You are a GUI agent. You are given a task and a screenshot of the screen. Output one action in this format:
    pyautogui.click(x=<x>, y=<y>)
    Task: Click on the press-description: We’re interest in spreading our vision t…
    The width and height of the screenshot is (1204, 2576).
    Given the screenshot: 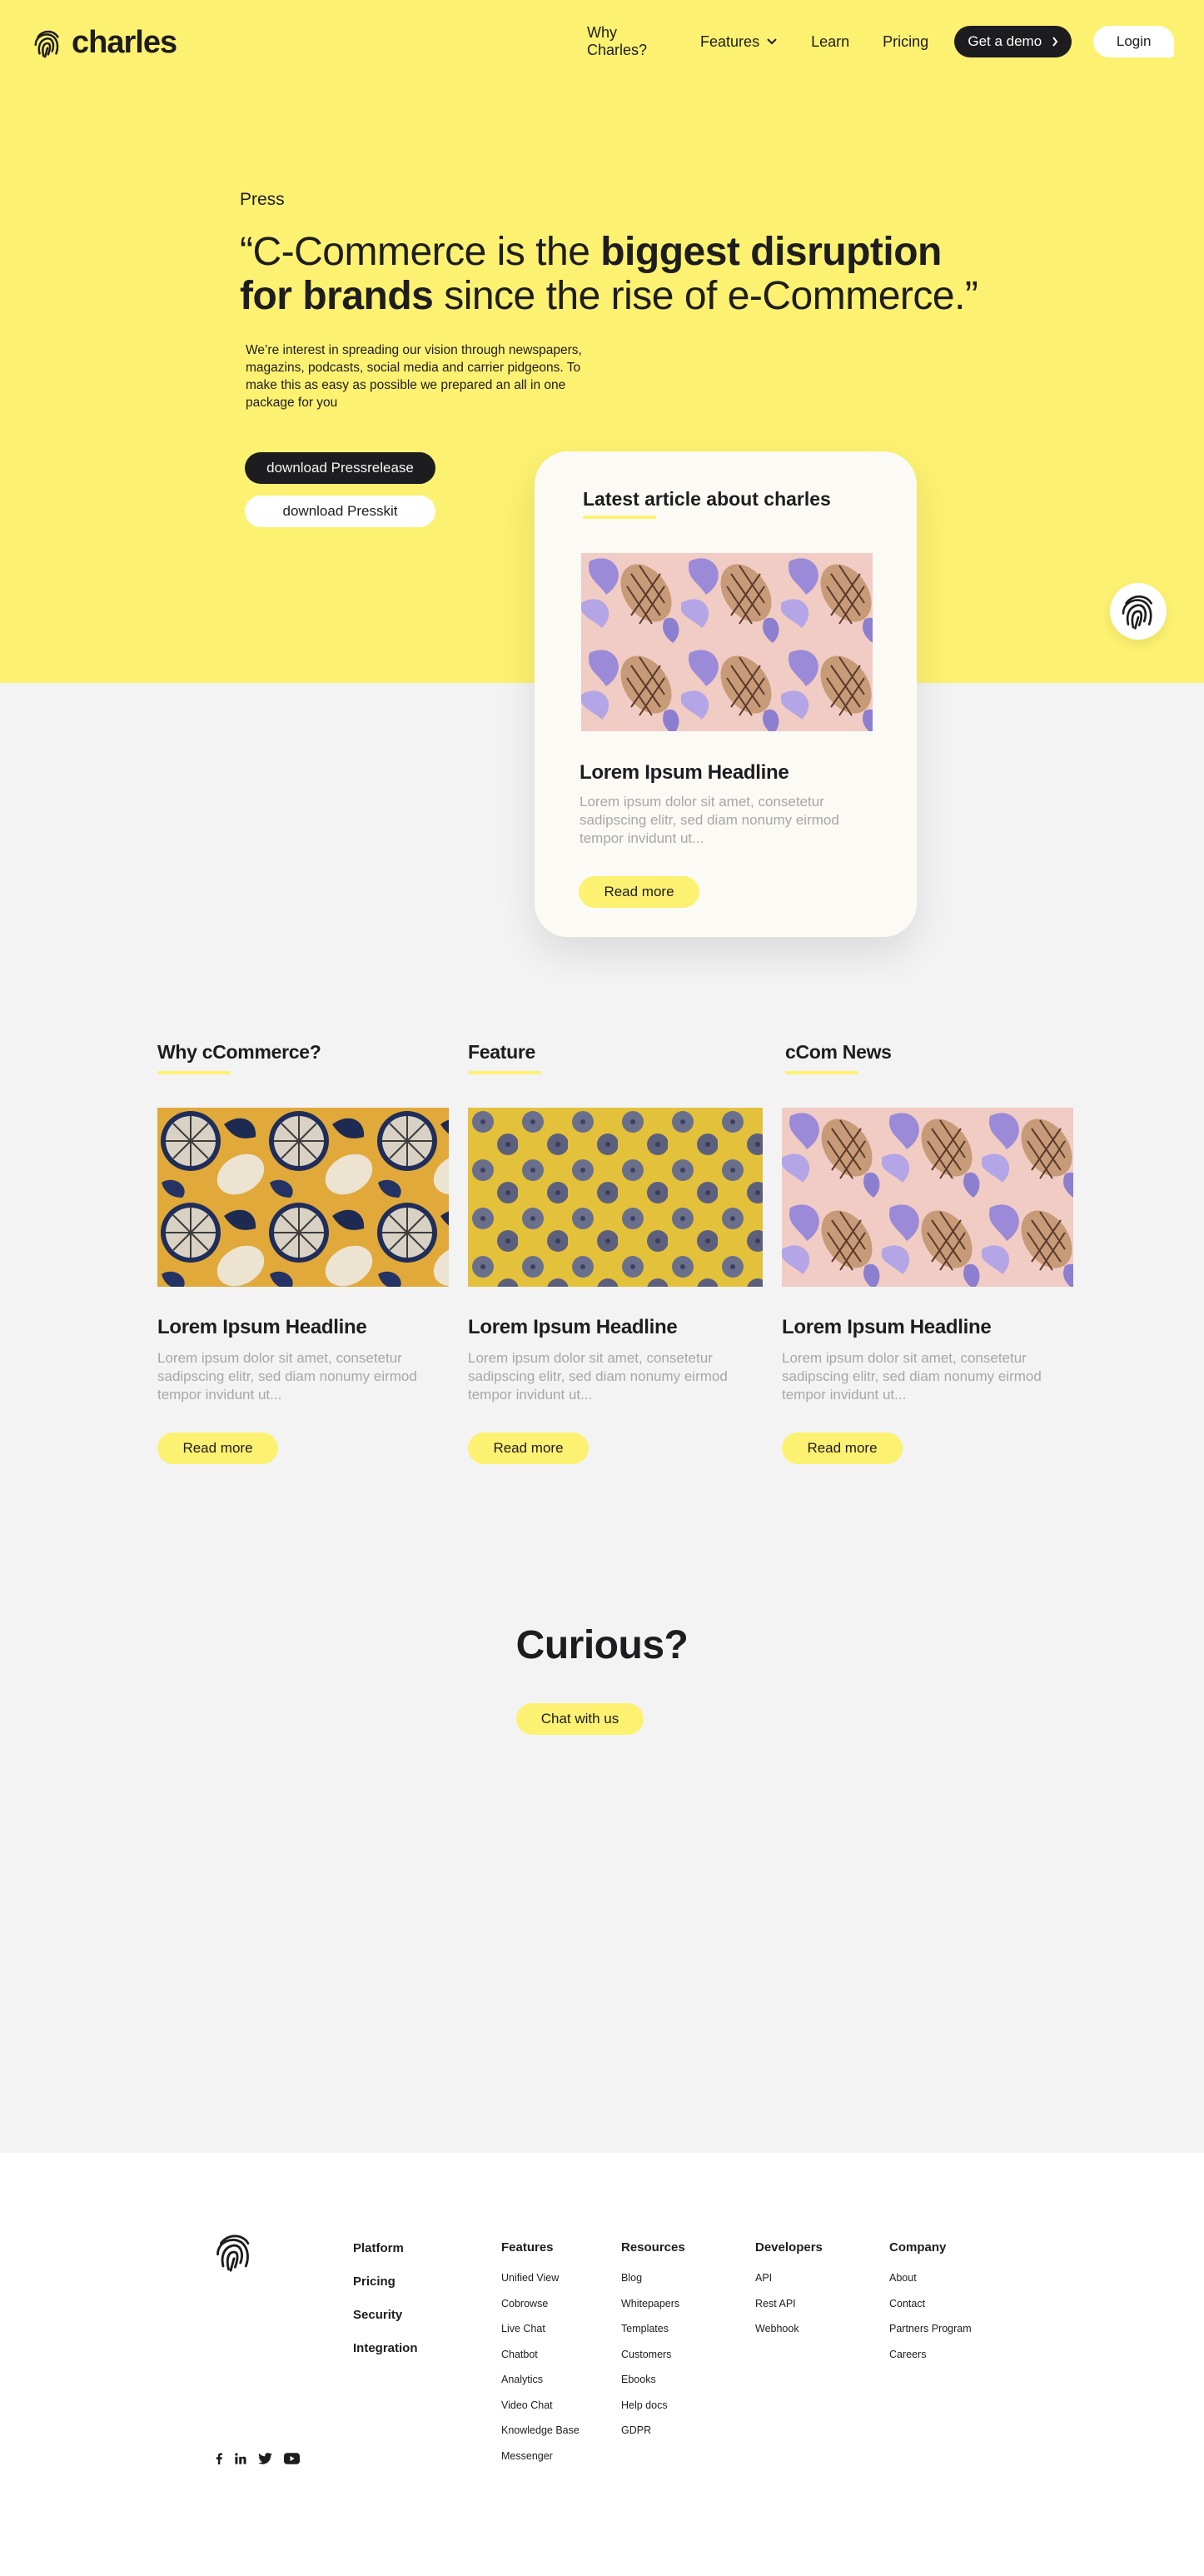 What is the action you would take?
    pyautogui.click(x=414, y=376)
    